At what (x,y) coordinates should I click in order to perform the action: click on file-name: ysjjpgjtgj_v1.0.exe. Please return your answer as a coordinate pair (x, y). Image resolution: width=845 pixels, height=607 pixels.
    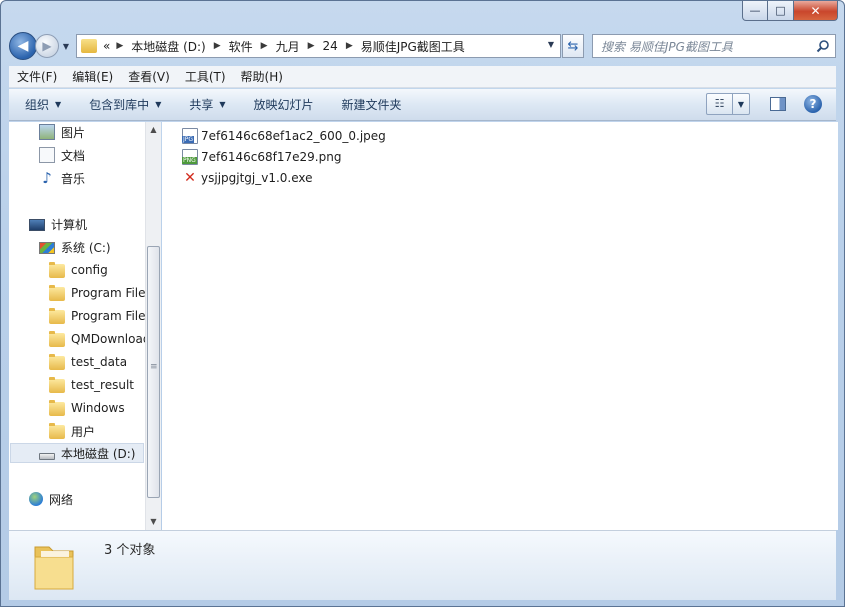
    Looking at the image, I should click on (257, 178).